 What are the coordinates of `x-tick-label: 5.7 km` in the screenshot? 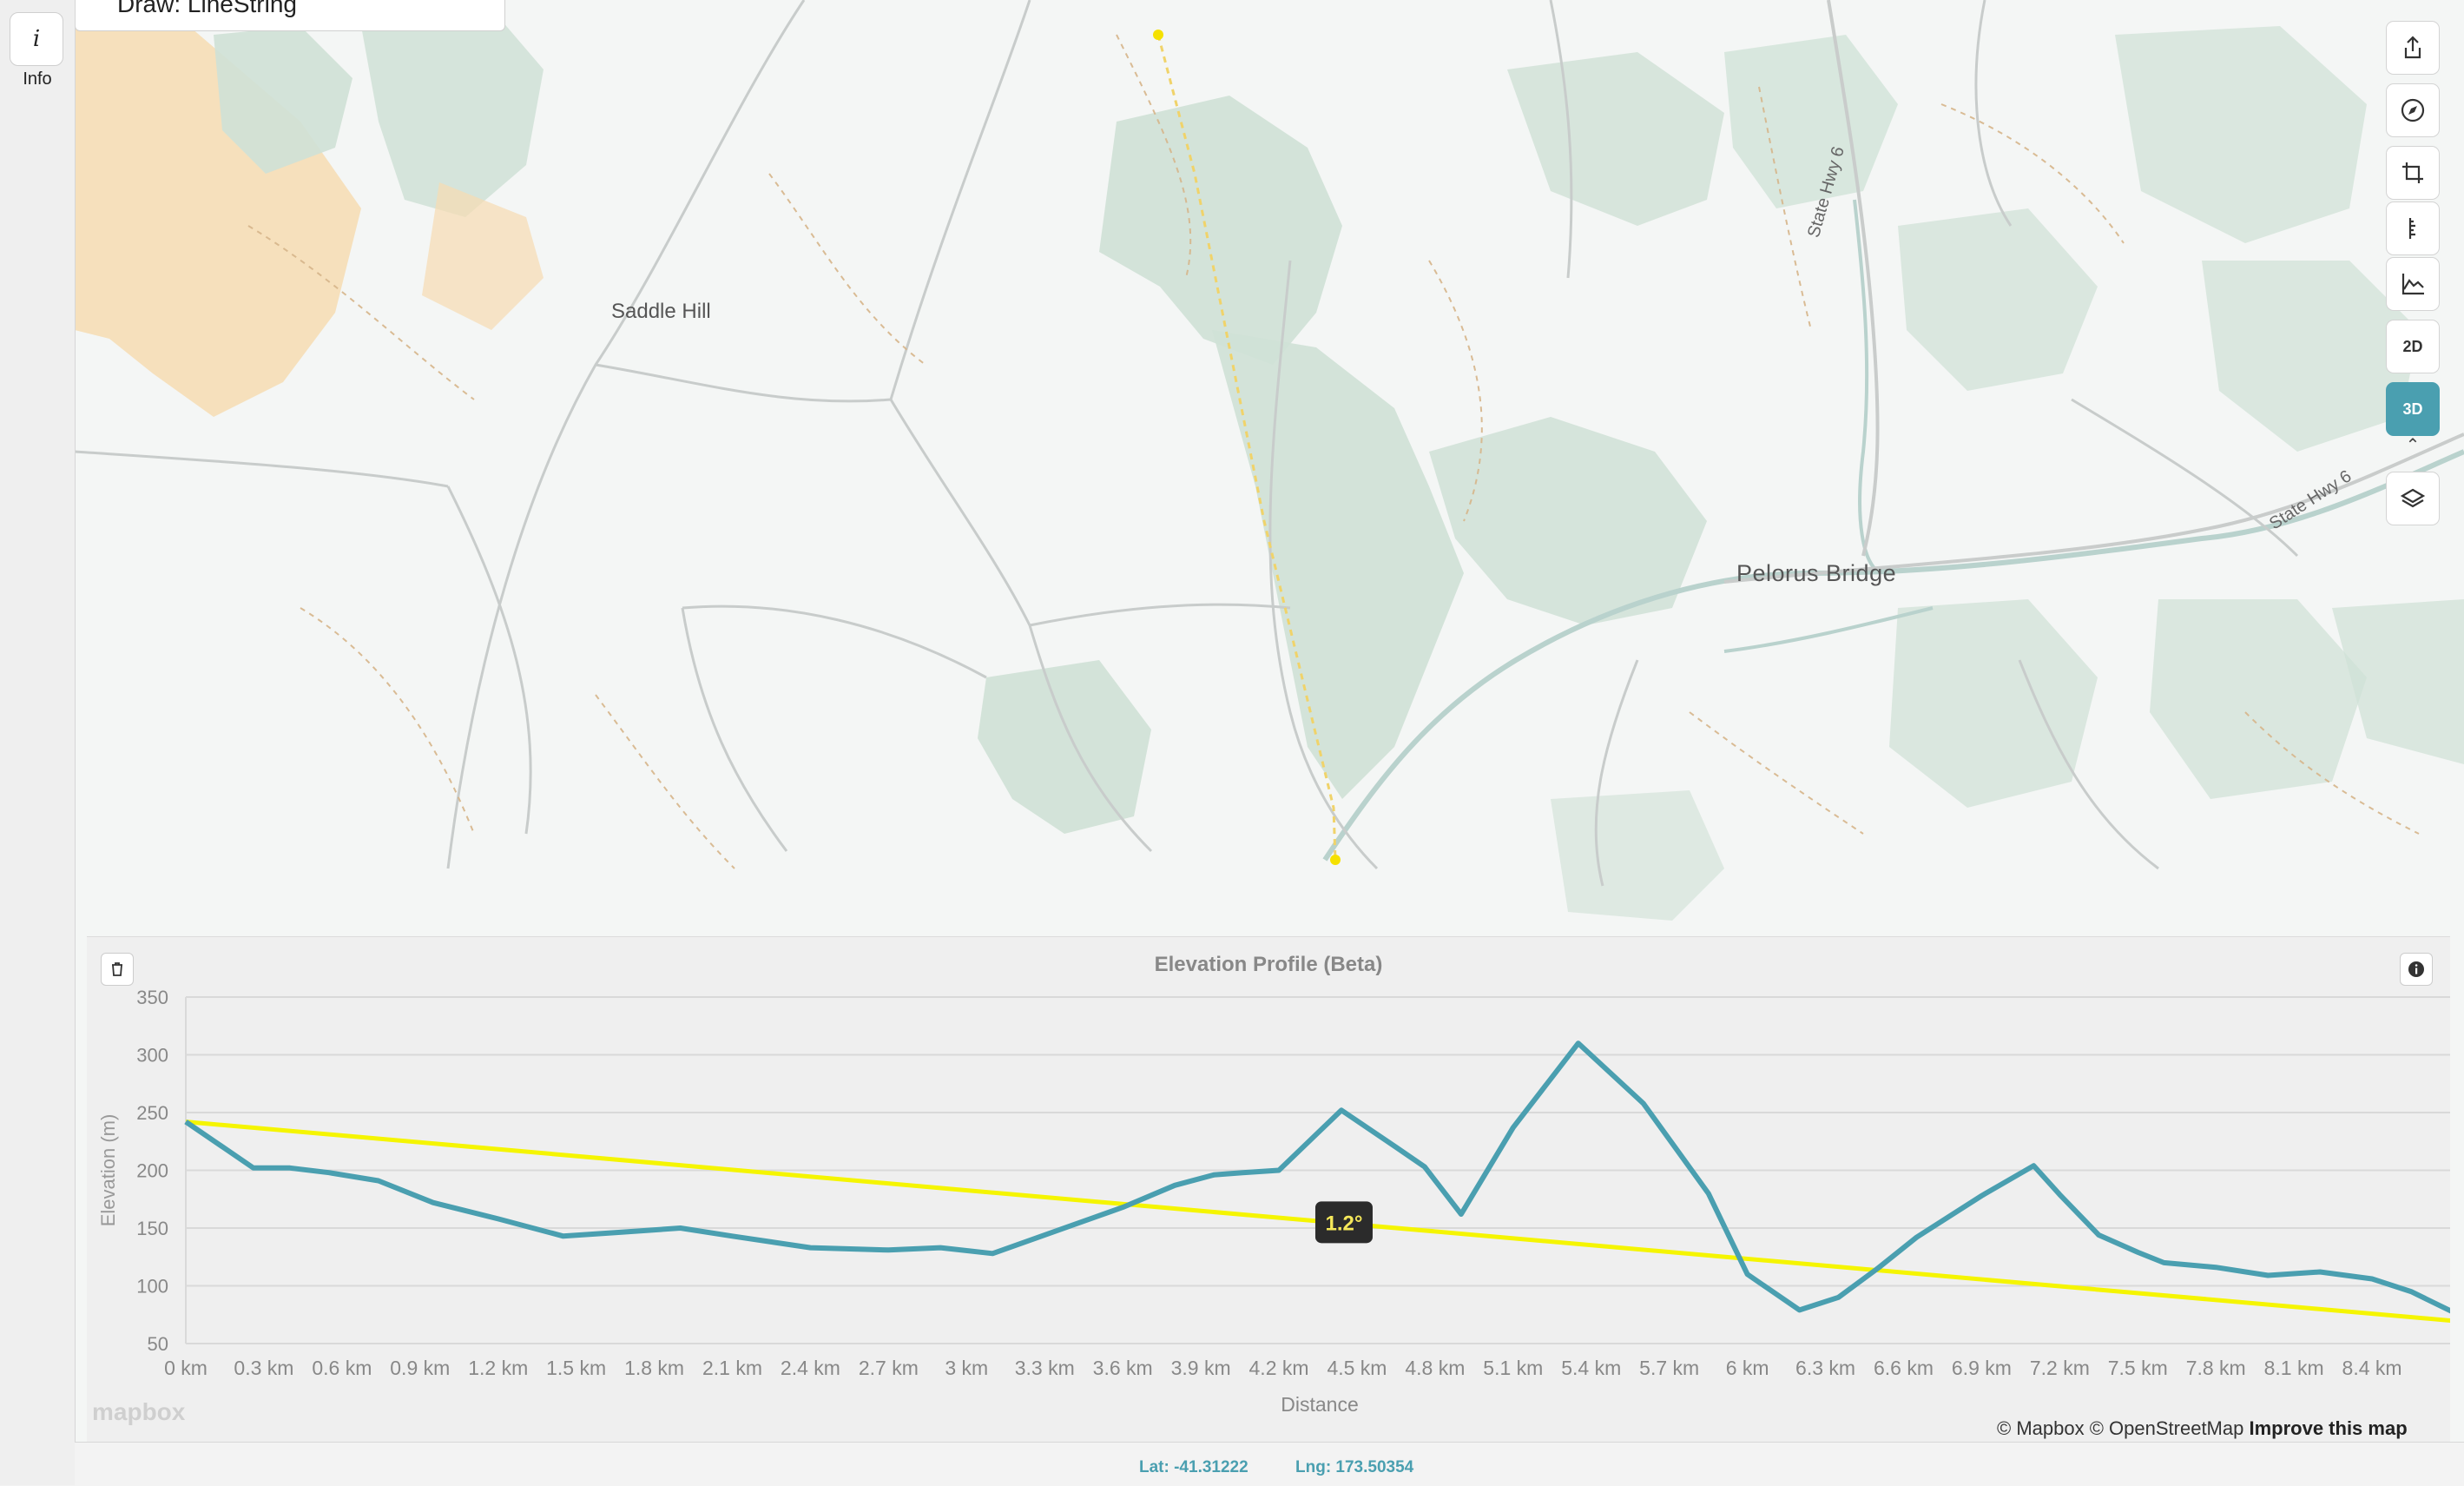 It's located at (1669, 1368).